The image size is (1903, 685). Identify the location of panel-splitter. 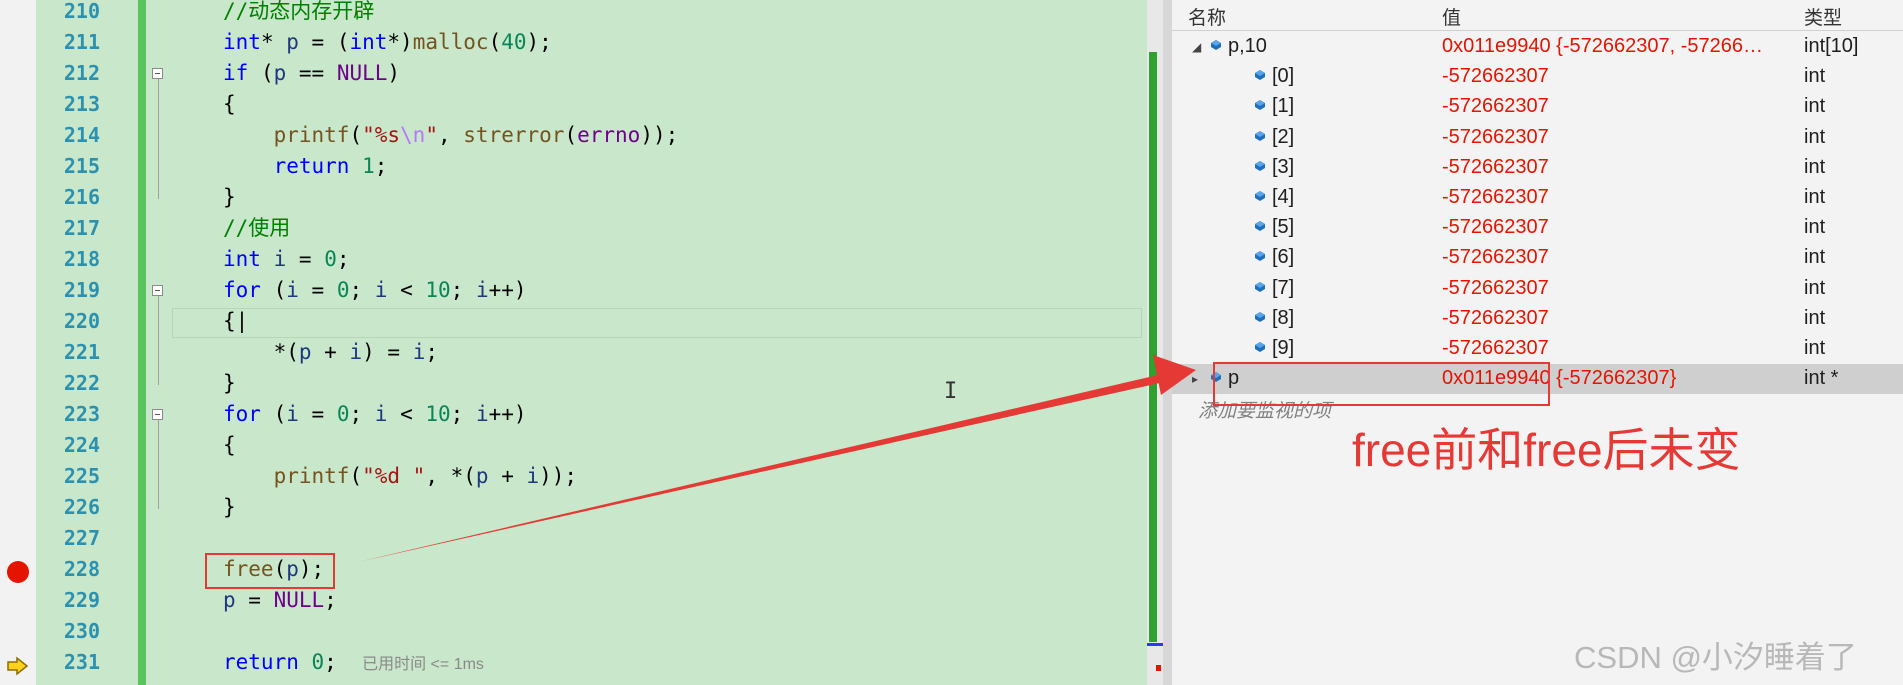
(1167, 342).